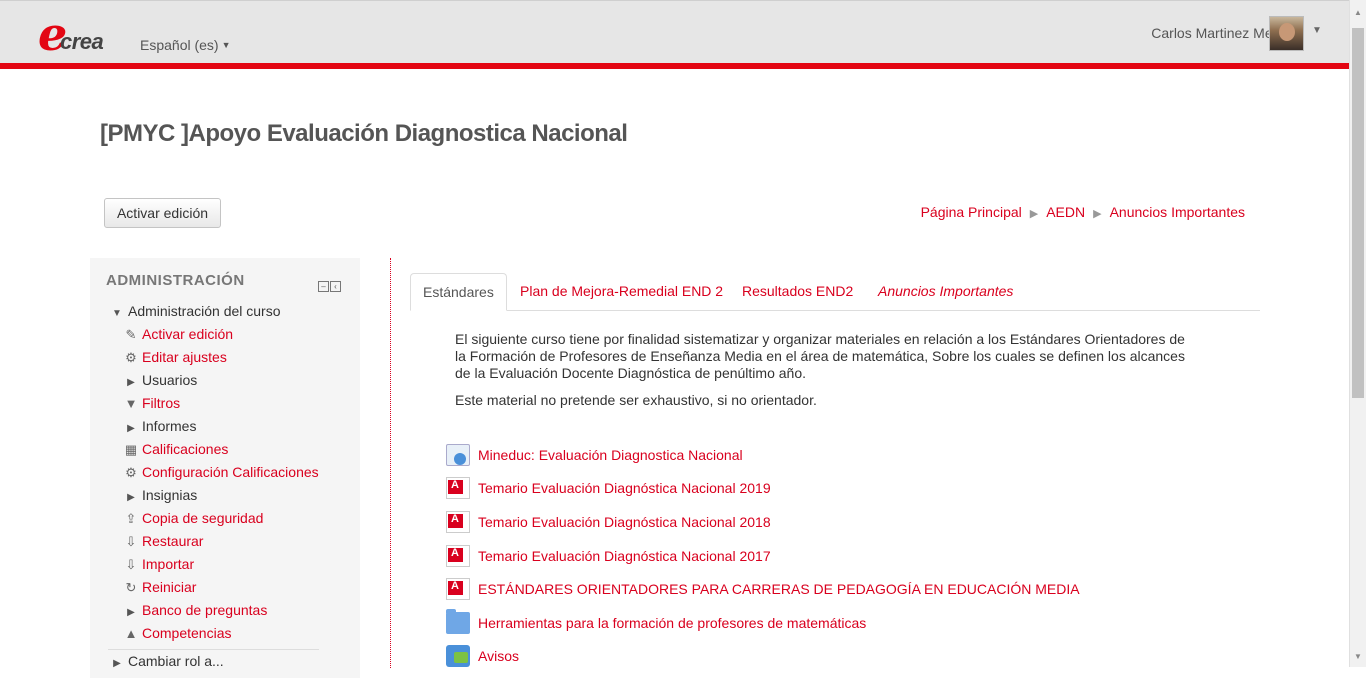 The width and height of the screenshot is (1366, 678). I want to click on admin-item: ↻ Reiniciar, so click(213, 587).